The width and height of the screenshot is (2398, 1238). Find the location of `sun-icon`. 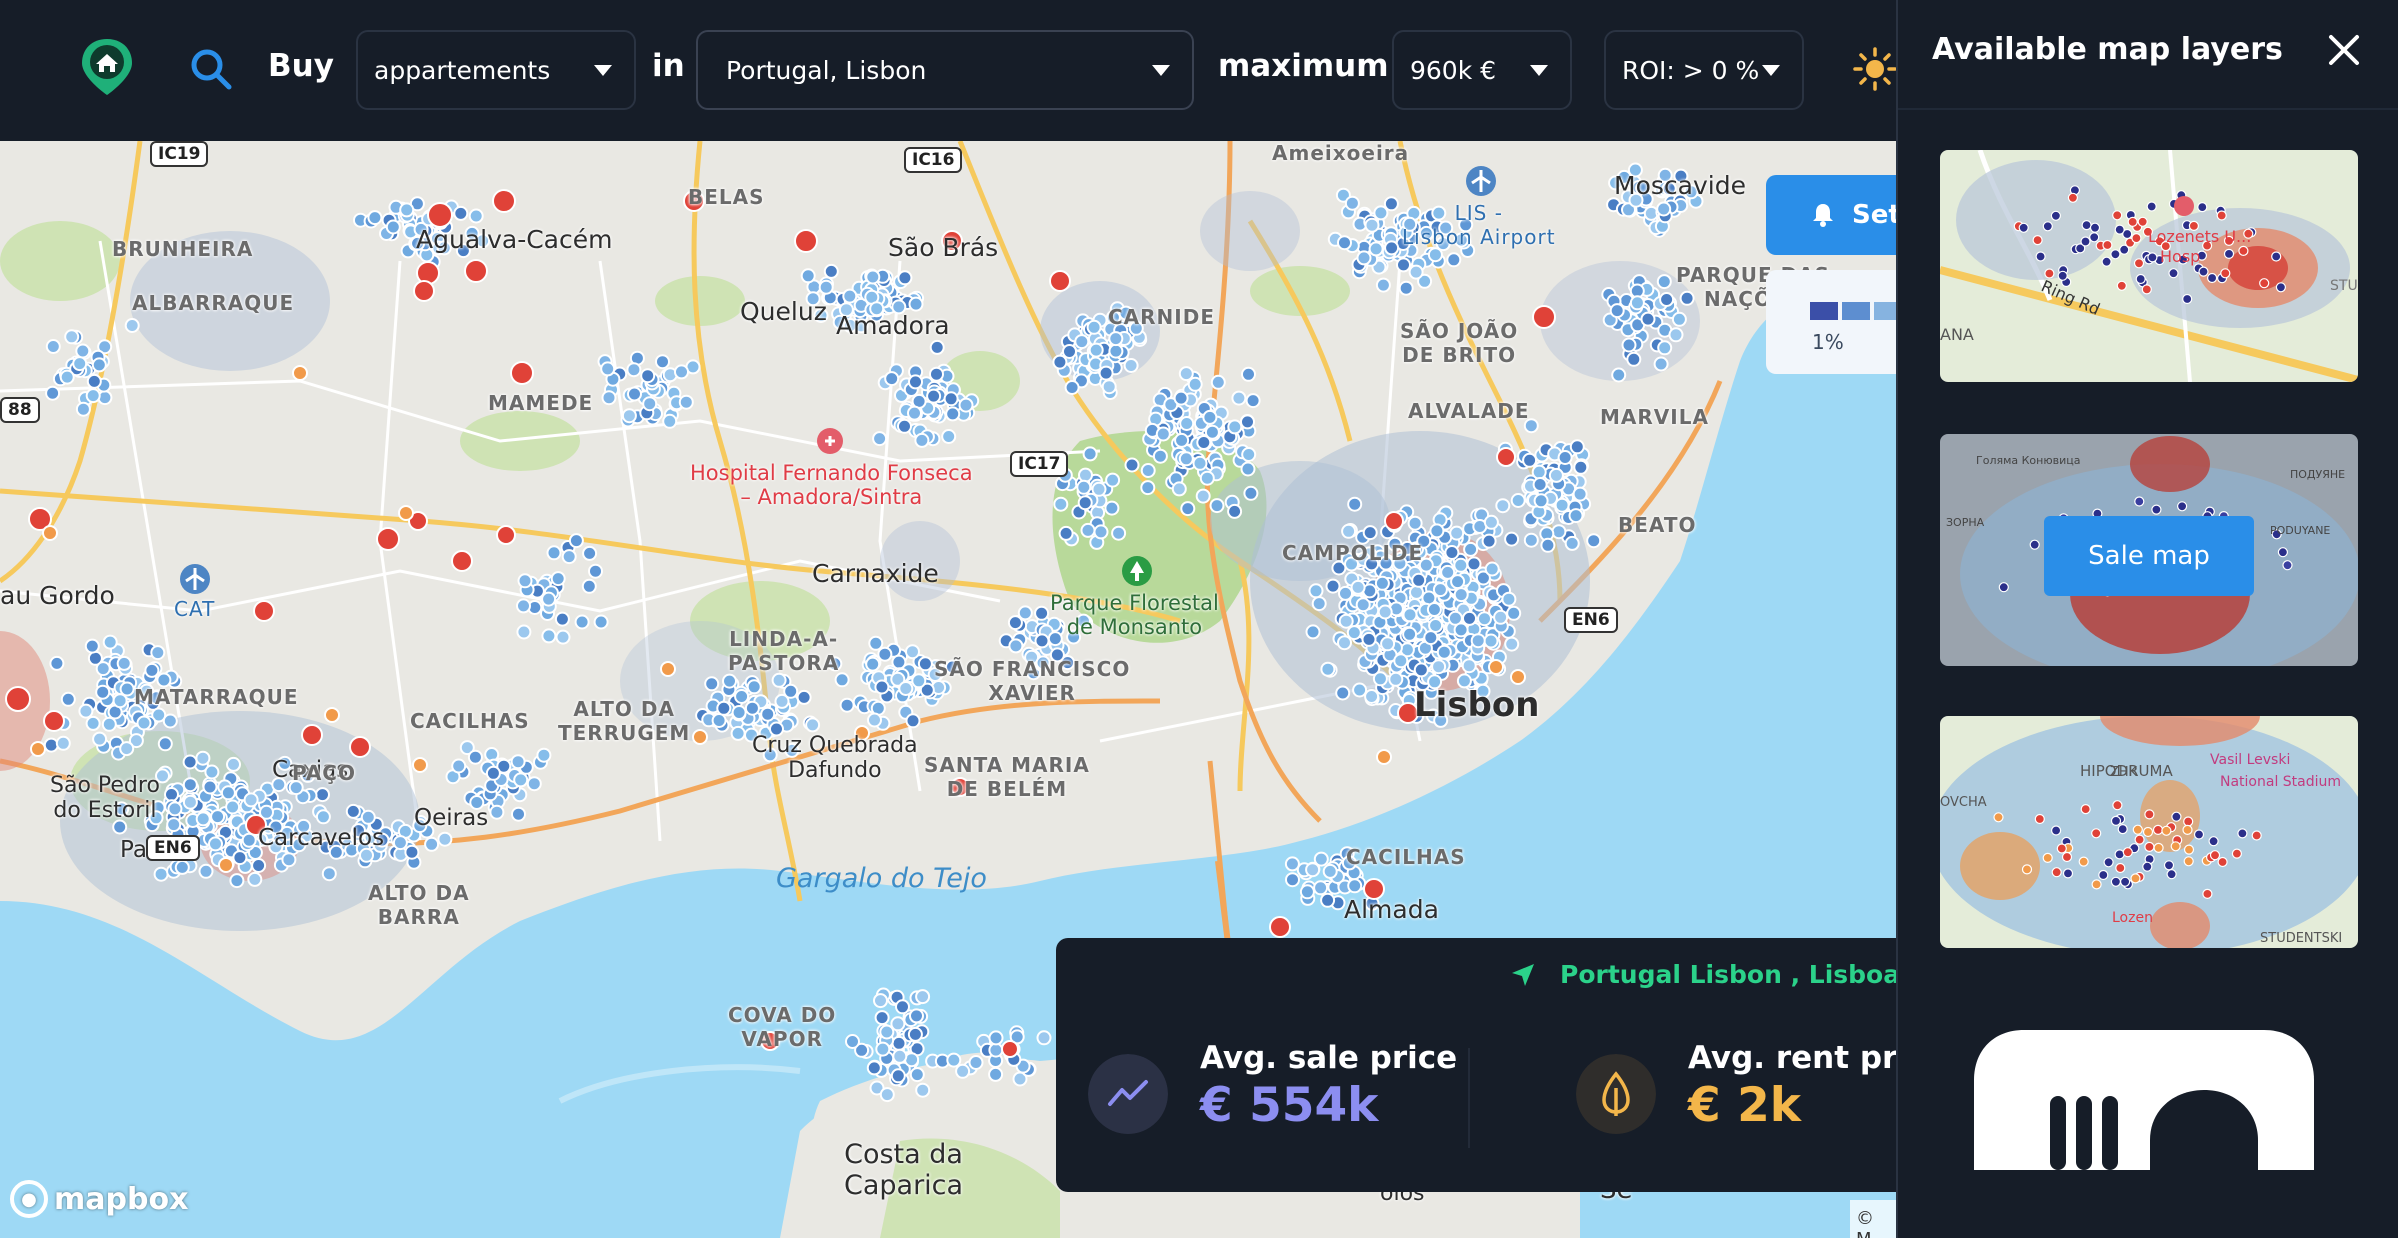

sun-icon is located at coordinates (1875, 69).